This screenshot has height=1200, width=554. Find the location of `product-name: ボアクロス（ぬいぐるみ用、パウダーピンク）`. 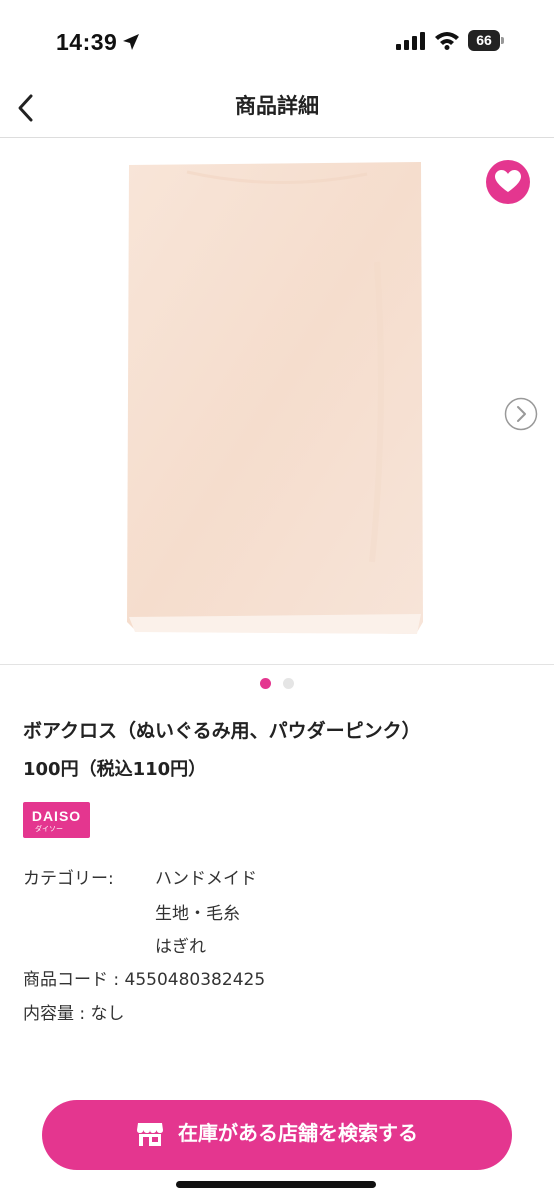

product-name: ボアクロス（ぬいぐるみ用、パウダーピンク） is located at coordinates (222, 731).